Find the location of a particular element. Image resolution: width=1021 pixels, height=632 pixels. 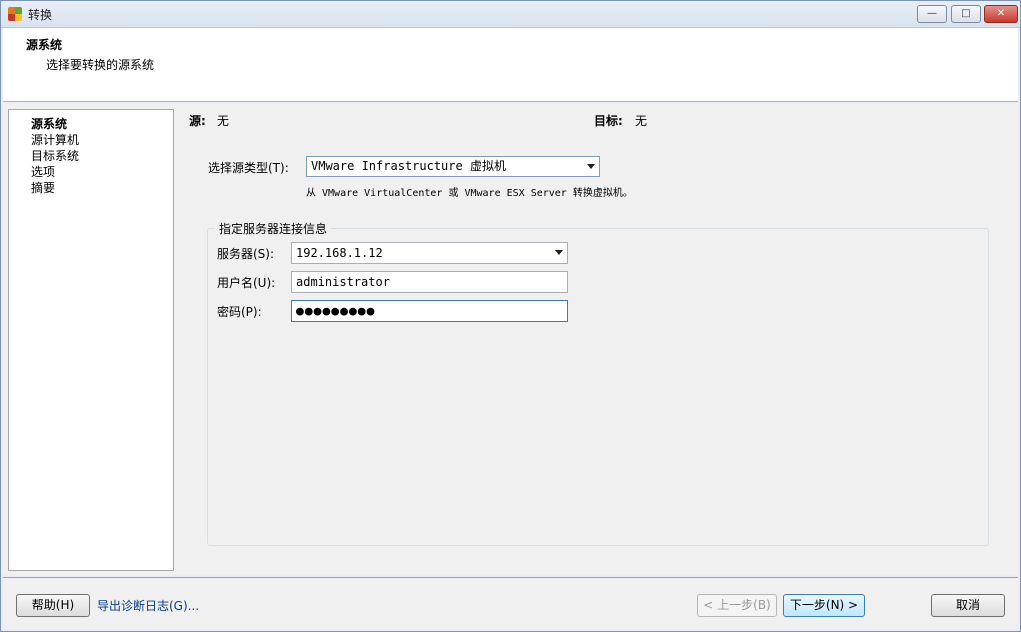

wizard-footer: 帮助(H) 导出诊断日志(G)... < 上一步(B) 下一步(N) > 取消 is located at coordinates (510, 603).